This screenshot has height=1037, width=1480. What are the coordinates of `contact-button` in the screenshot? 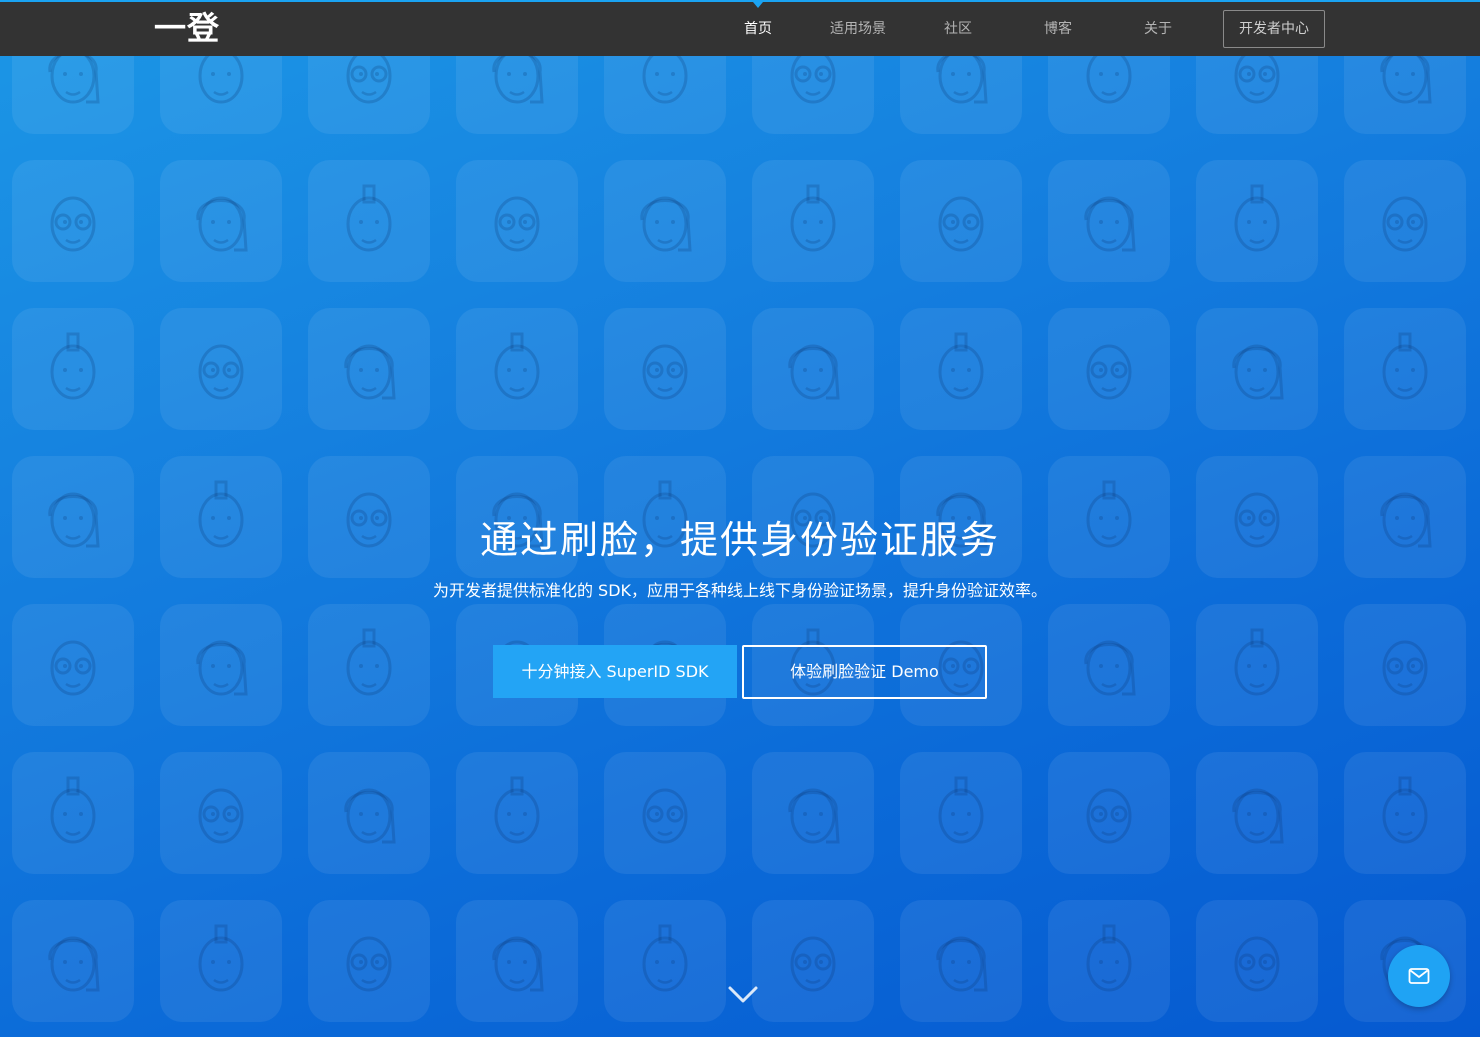 It's located at (1419, 976).